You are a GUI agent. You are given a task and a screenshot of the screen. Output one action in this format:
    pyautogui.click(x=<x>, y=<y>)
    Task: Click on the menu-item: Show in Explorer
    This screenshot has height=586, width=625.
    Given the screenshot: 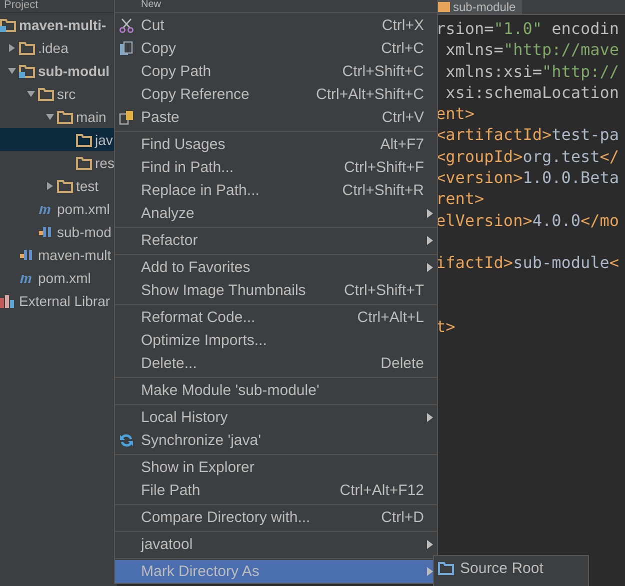 What is the action you would take?
    pyautogui.click(x=276, y=467)
    